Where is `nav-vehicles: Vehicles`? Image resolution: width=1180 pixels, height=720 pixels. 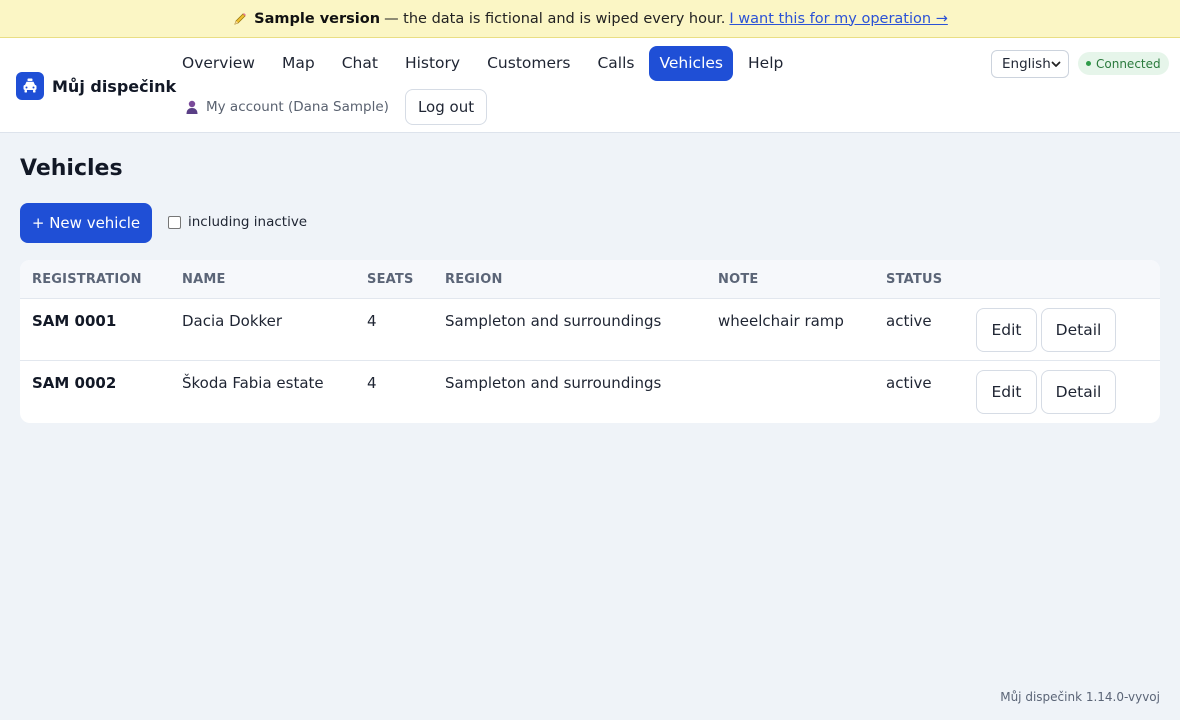
nav-vehicles: Vehicles is located at coordinates (691, 63).